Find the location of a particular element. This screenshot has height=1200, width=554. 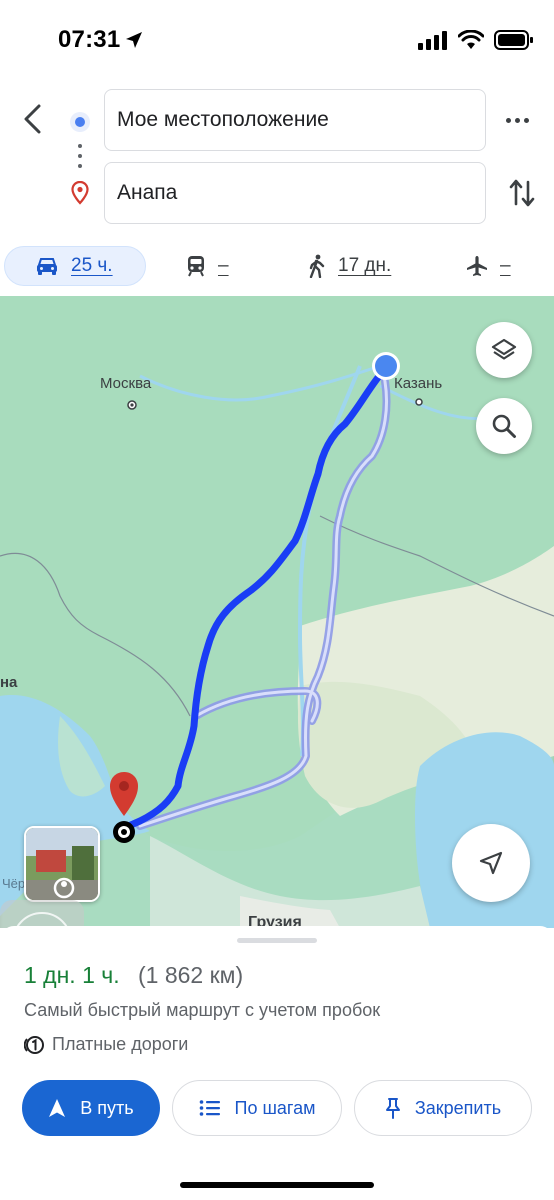

street-view-image is located at coordinates (62, 864).